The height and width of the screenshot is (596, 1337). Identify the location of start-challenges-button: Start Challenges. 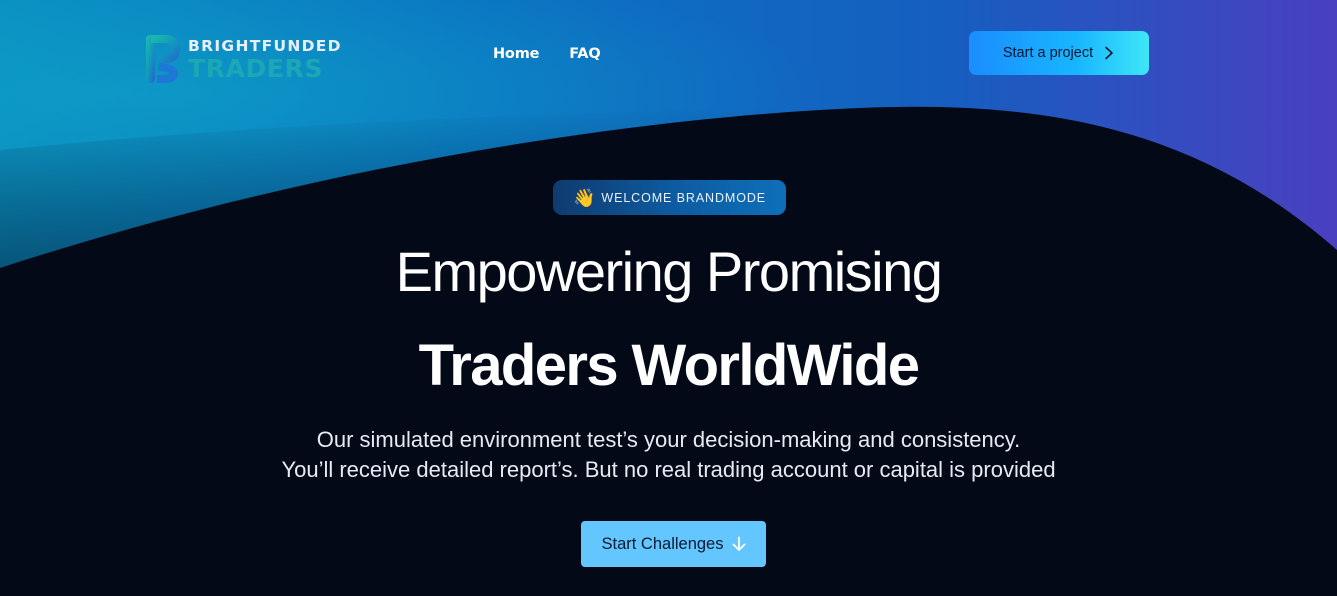
(673, 544).